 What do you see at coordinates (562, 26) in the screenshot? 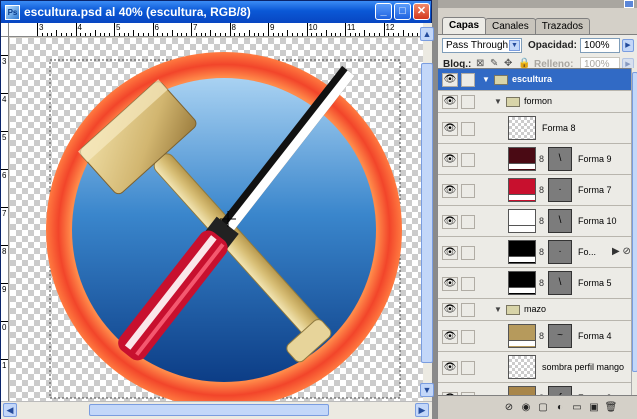
I see `tab-trazados: Trazados` at bounding box center [562, 26].